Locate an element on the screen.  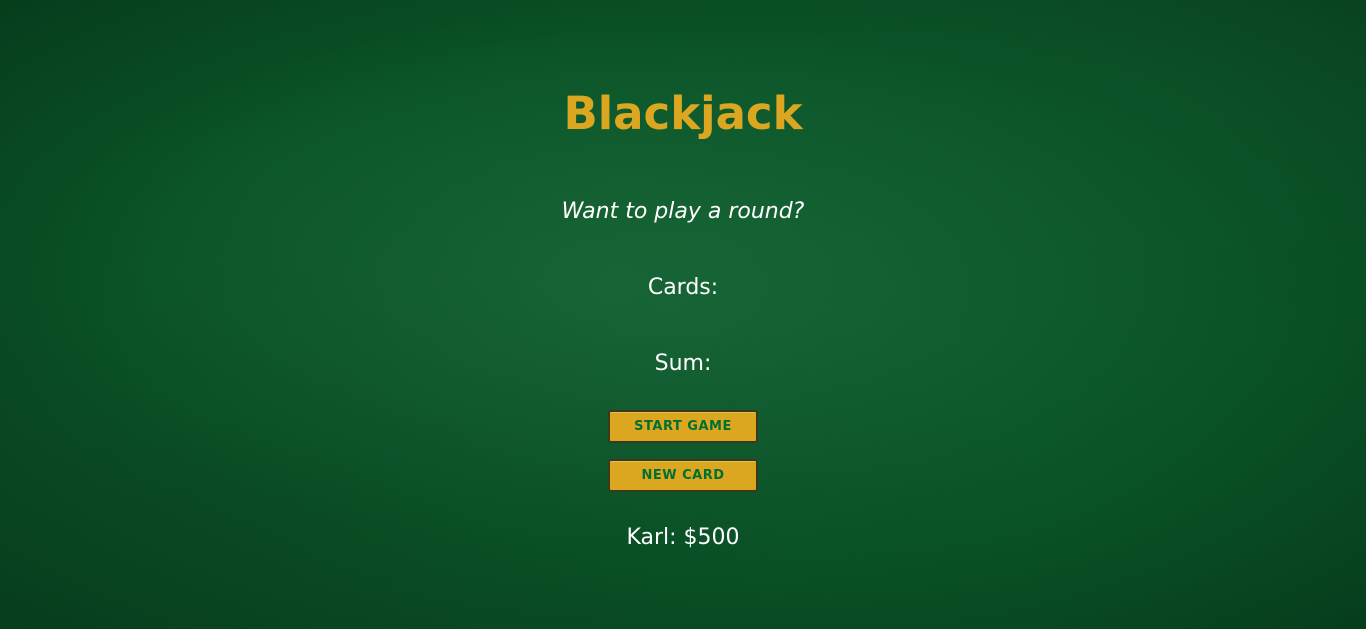
message-text: Want to play a round? is located at coordinates (683, 211).